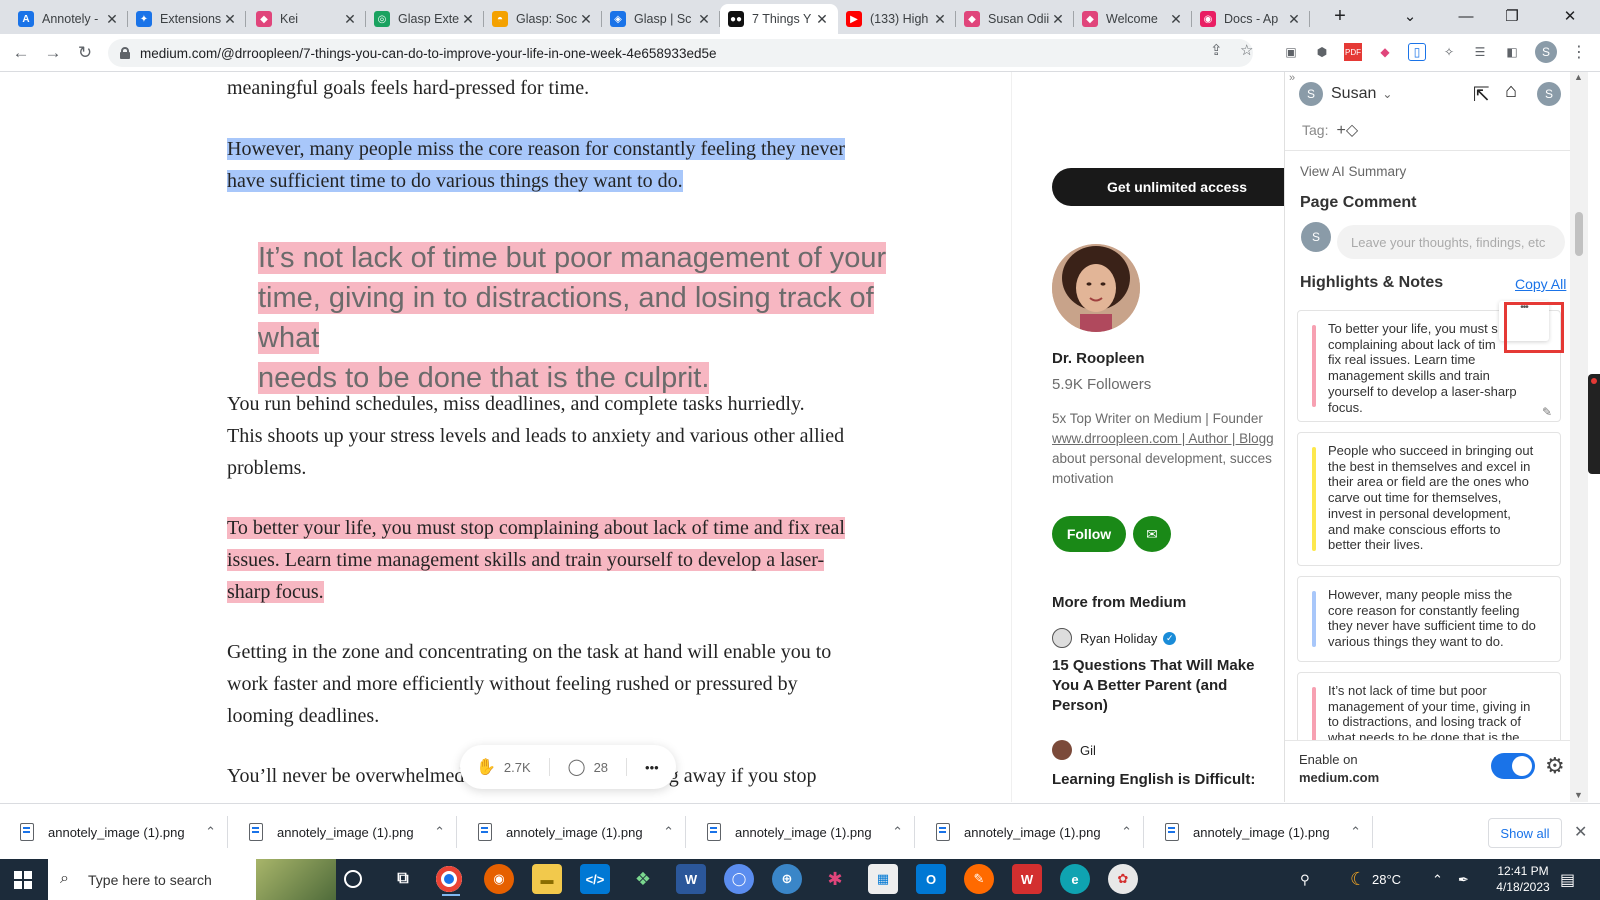 This screenshot has height=900, width=1600. I want to click on scroll-down-arrow-icon: ▼, so click(1578, 795).